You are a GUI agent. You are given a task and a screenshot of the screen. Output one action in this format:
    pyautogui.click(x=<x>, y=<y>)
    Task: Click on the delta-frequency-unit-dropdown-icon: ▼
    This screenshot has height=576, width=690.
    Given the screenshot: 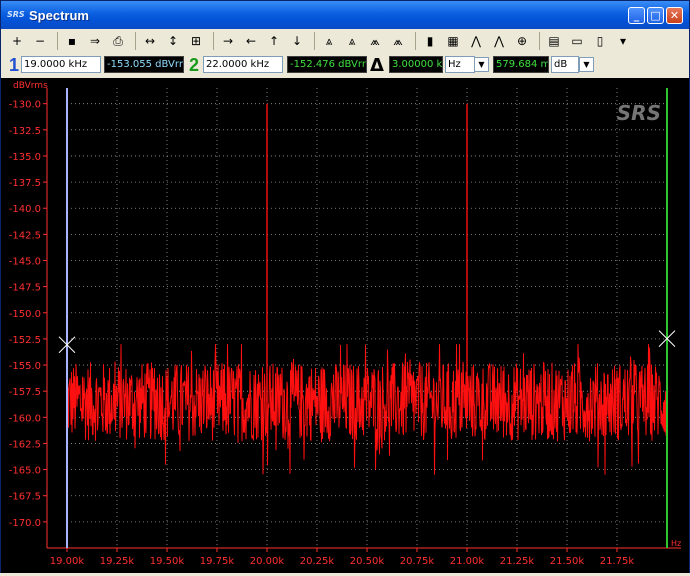 What is the action you would take?
    pyautogui.click(x=481, y=64)
    